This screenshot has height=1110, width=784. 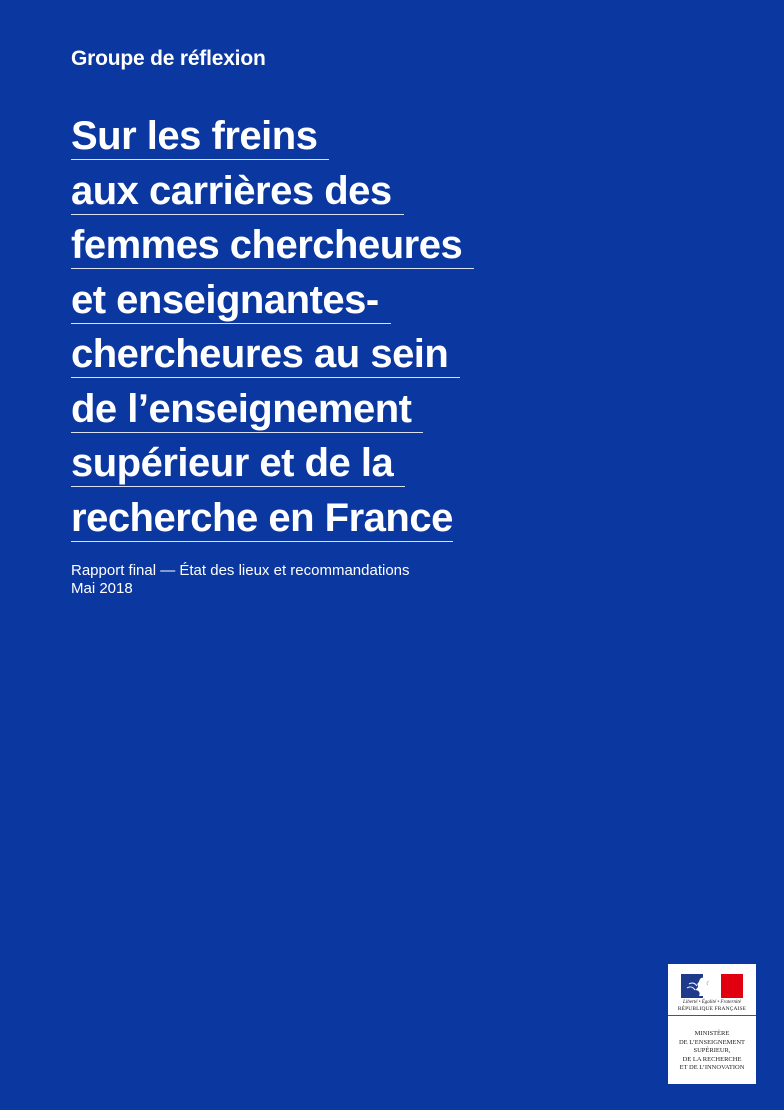 I want to click on title-line: recherche en France, so click(x=262, y=518).